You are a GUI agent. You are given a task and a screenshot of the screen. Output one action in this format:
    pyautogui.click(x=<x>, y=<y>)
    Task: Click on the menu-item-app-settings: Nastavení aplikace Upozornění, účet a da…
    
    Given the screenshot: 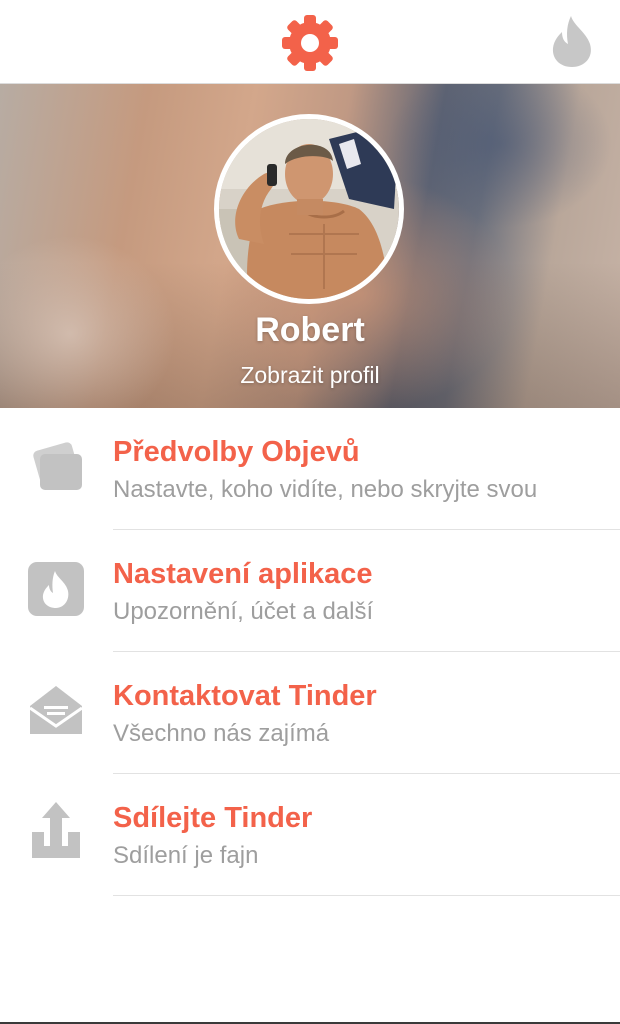 What is the action you would take?
    pyautogui.click(x=310, y=591)
    